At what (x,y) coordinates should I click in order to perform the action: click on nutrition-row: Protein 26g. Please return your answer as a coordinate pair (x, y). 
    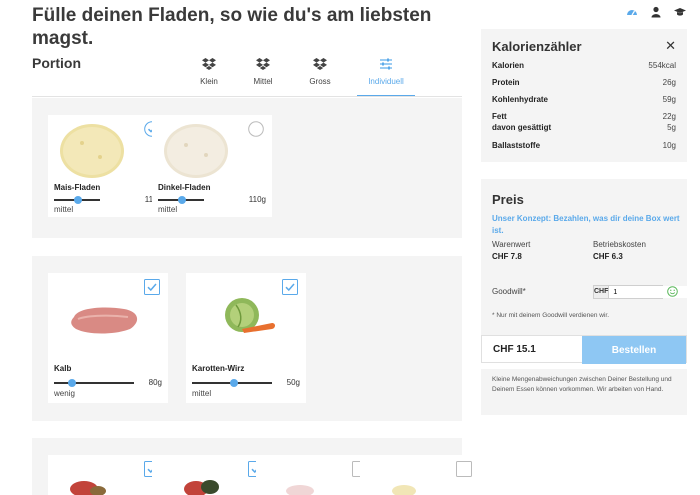
    Looking at the image, I should click on (584, 84).